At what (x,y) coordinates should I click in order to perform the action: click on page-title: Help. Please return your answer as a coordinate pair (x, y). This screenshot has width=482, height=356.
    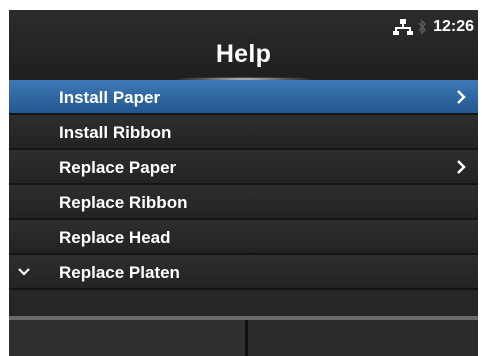
    Looking at the image, I should click on (243, 54).